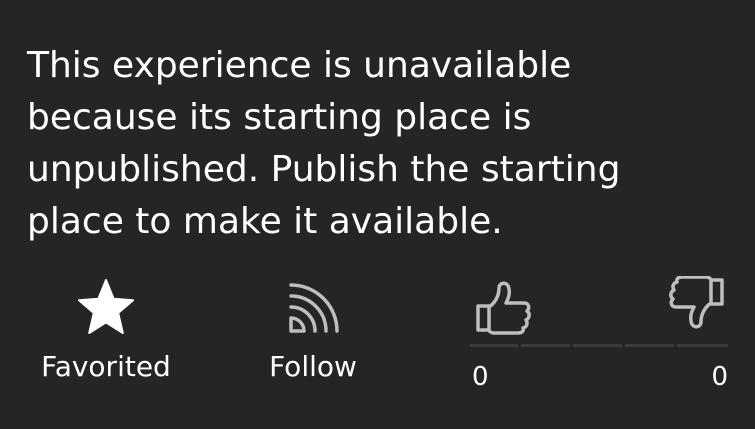  I want to click on star-icon, so click(106, 308).